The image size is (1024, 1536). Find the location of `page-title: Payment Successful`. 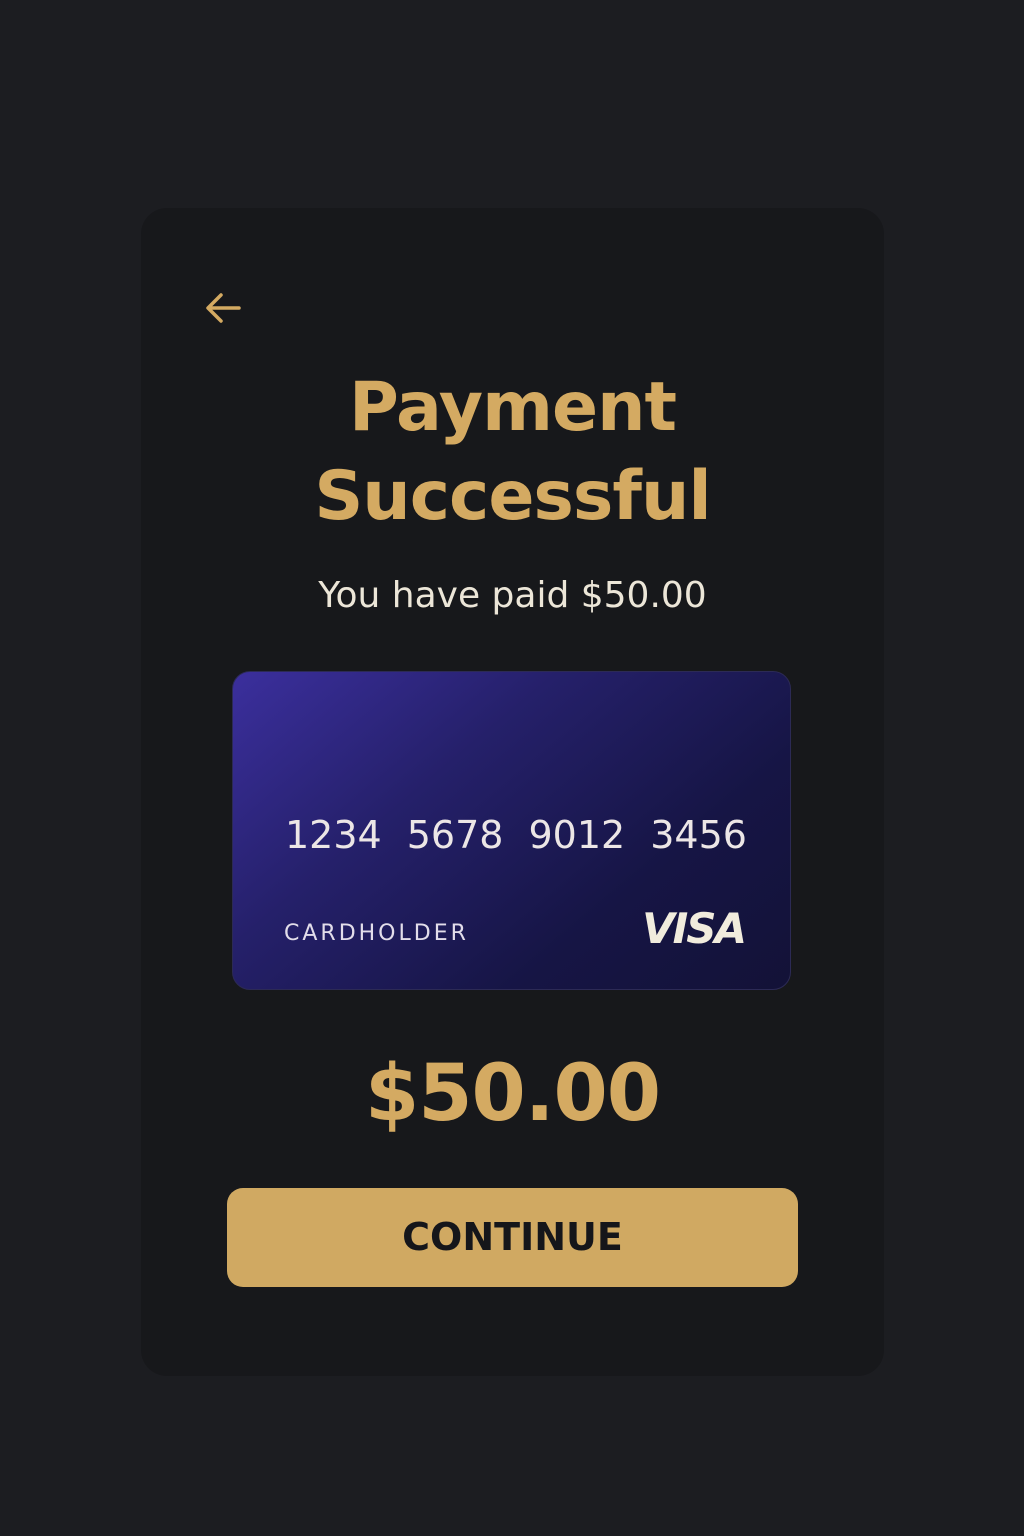

page-title: Payment Successful is located at coordinates (512, 452).